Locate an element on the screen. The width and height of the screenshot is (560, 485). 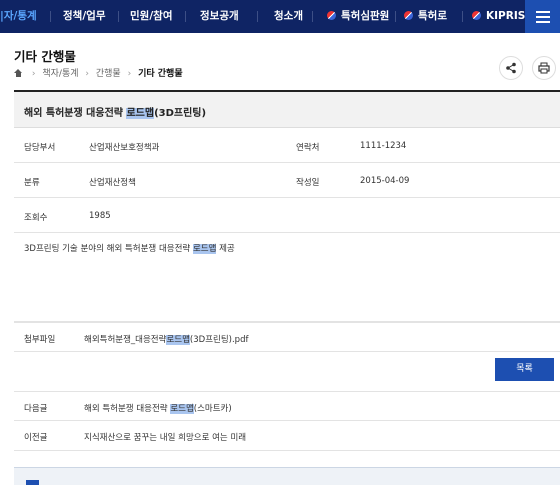
nav-item-publications: |자/통계 is located at coordinates (18, 16).